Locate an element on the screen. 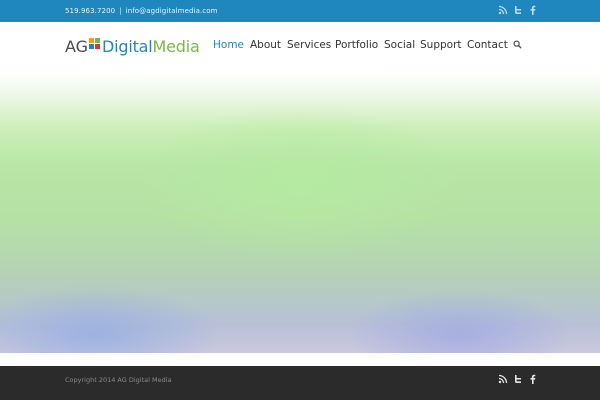 The image size is (600, 400). nav-item-home: Home is located at coordinates (228, 45).